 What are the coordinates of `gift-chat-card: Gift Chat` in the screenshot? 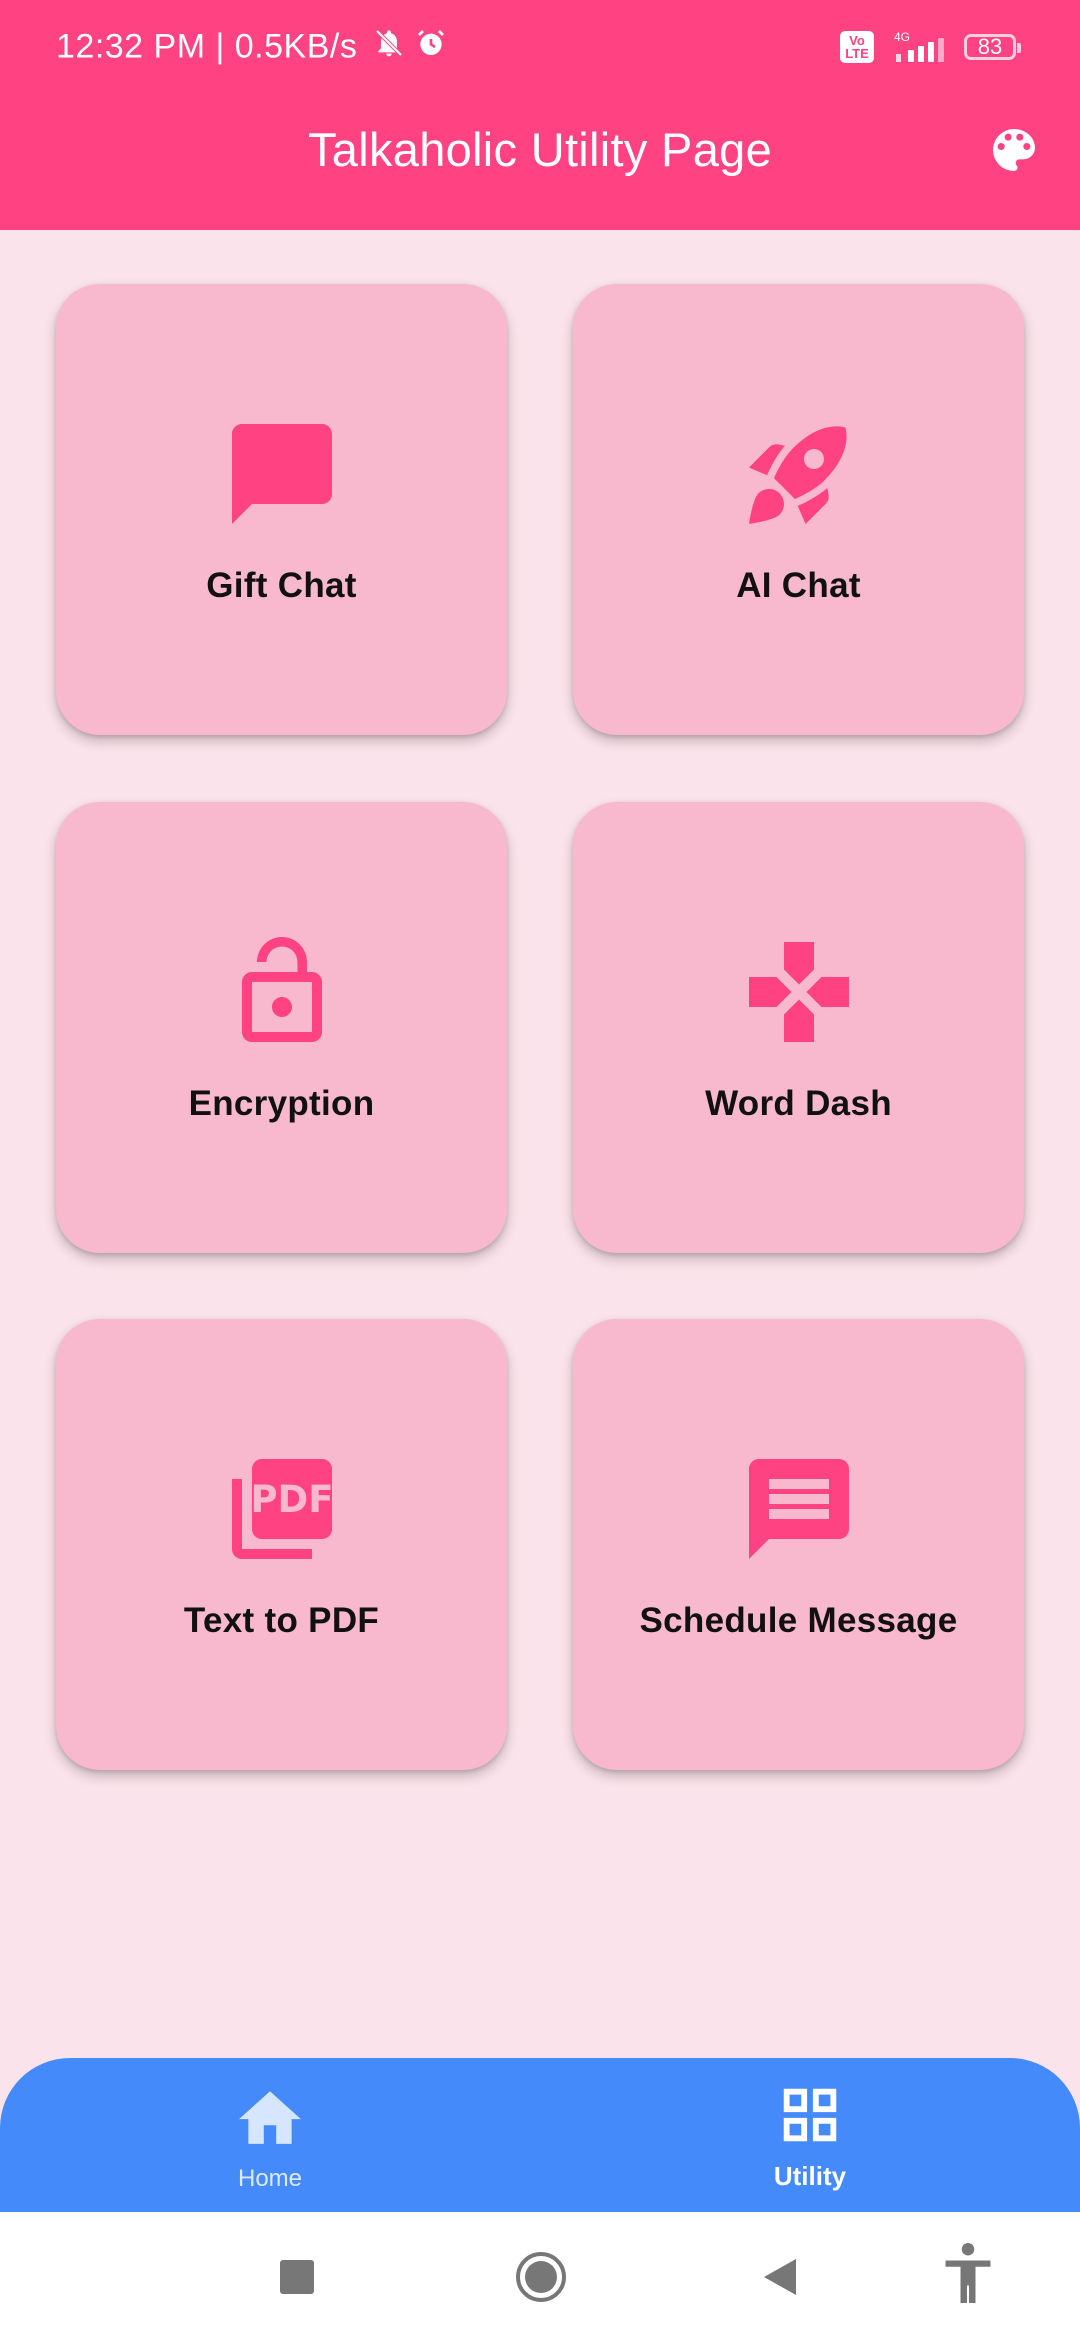 It's located at (281, 509).